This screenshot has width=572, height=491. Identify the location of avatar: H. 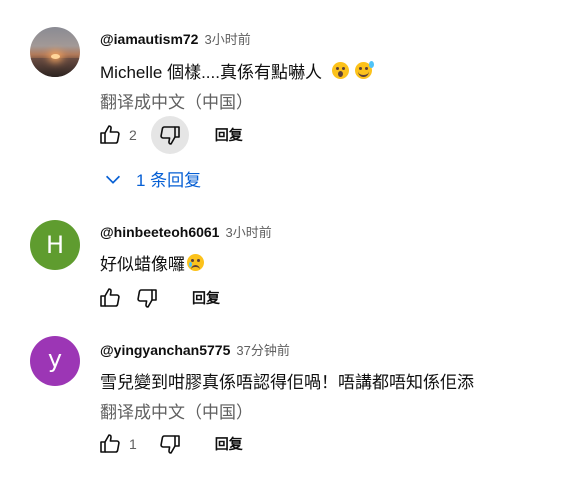
(55, 245).